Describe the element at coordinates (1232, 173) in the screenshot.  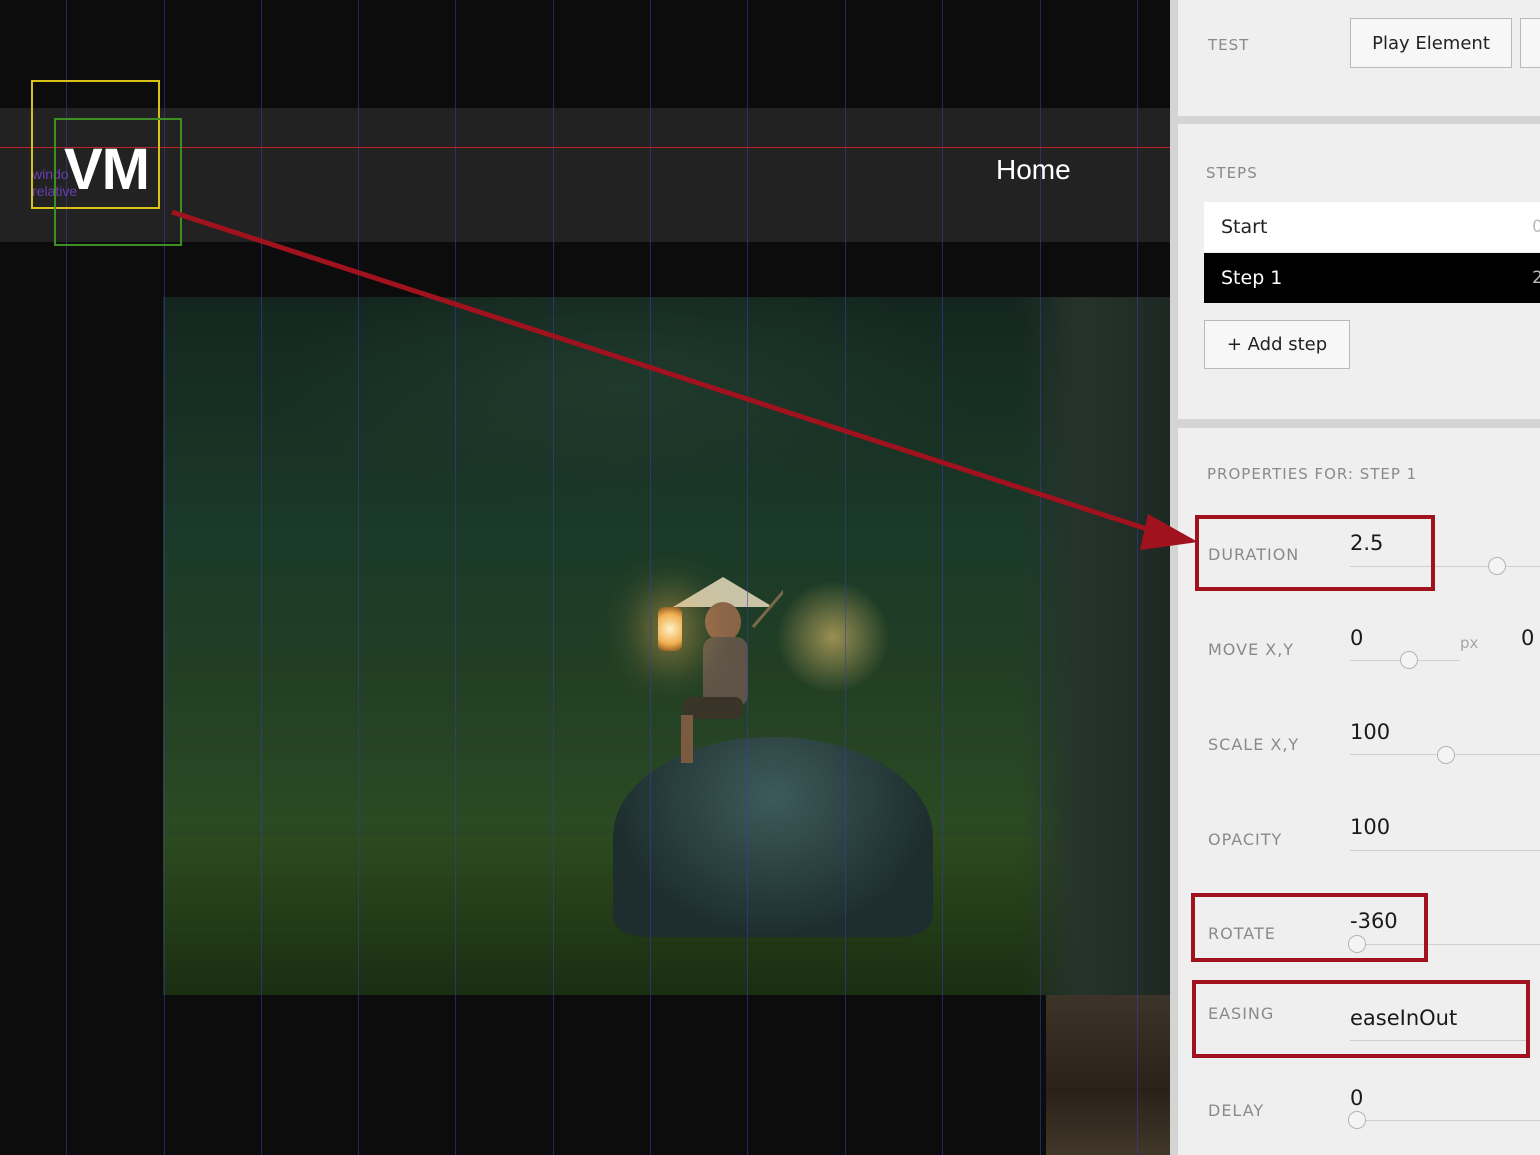
I see `steps-label: STEPS` at that location.